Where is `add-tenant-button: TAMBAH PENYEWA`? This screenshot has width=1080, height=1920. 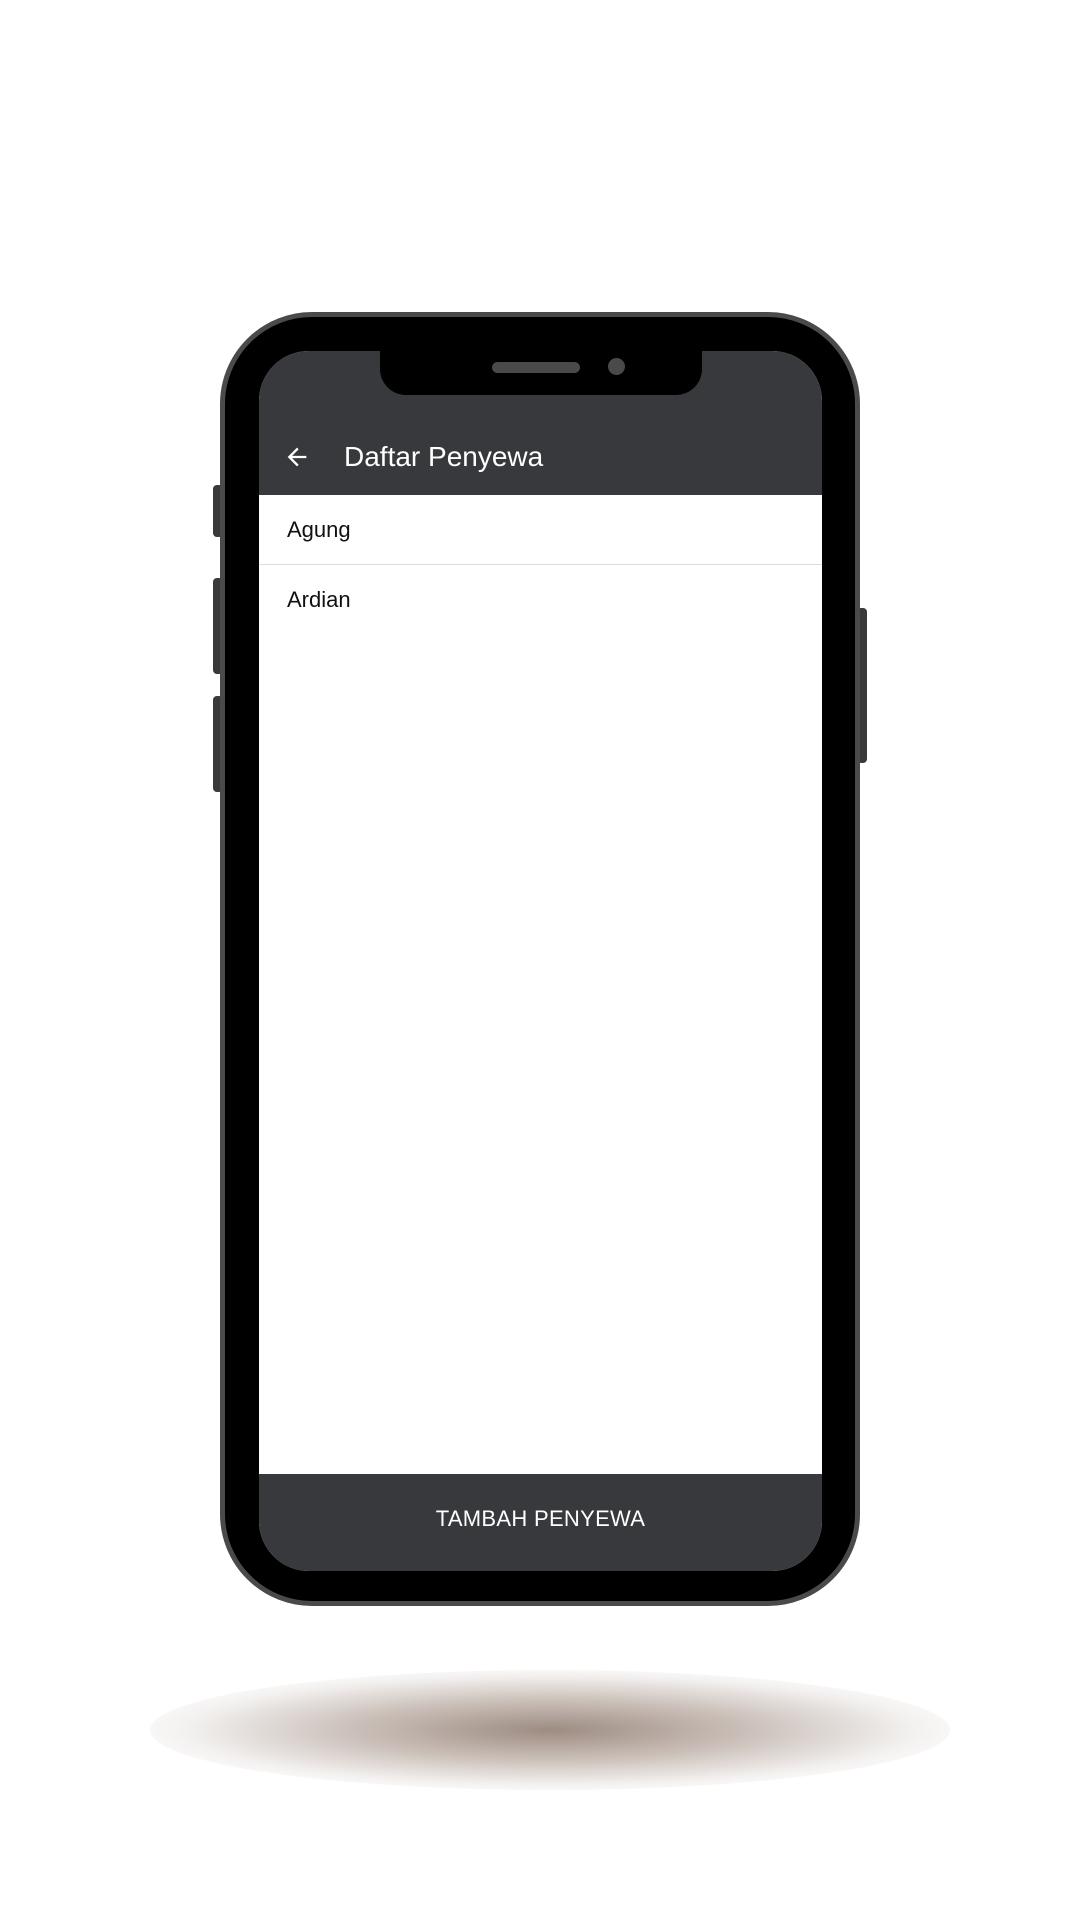 add-tenant-button: TAMBAH PENYEWA is located at coordinates (541, 1519).